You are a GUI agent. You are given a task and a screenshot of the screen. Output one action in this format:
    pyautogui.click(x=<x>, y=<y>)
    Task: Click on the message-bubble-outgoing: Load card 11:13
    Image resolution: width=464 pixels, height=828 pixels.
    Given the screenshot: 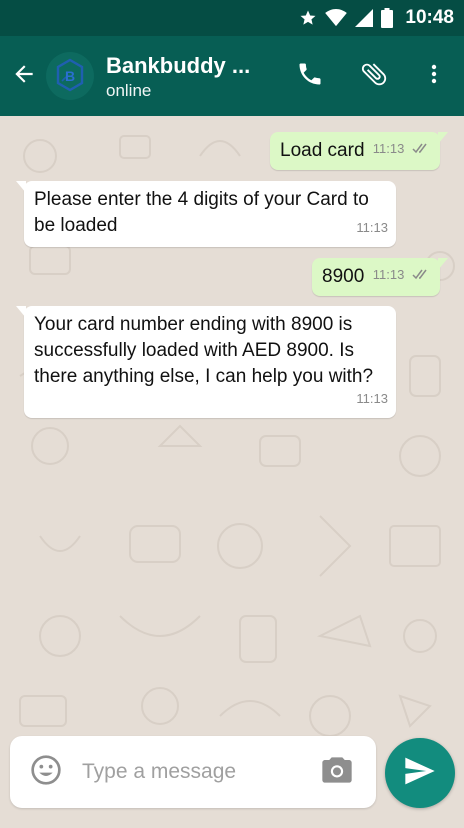 What is the action you would take?
    pyautogui.click(x=359, y=151)
    